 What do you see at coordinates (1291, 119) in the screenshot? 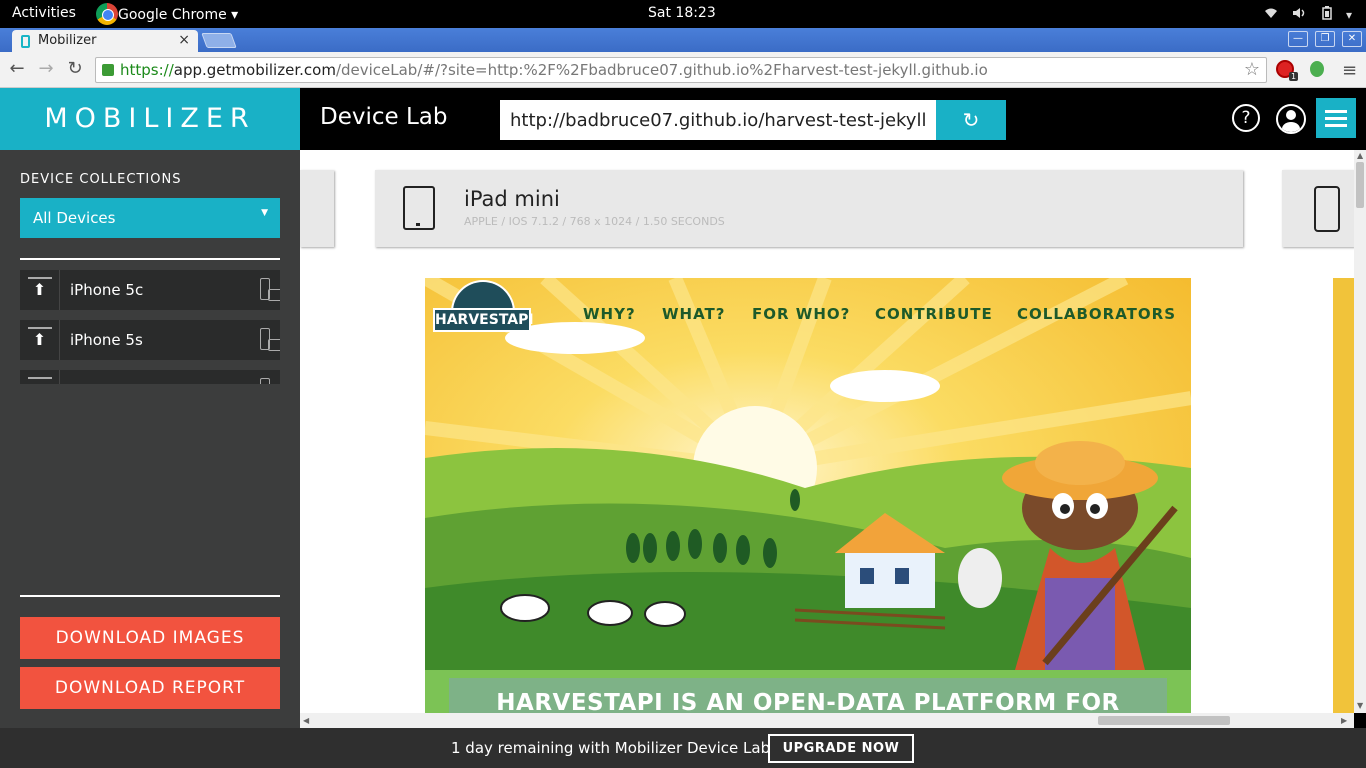
I see `user-account-icon` at bounding box center [1291, 119].